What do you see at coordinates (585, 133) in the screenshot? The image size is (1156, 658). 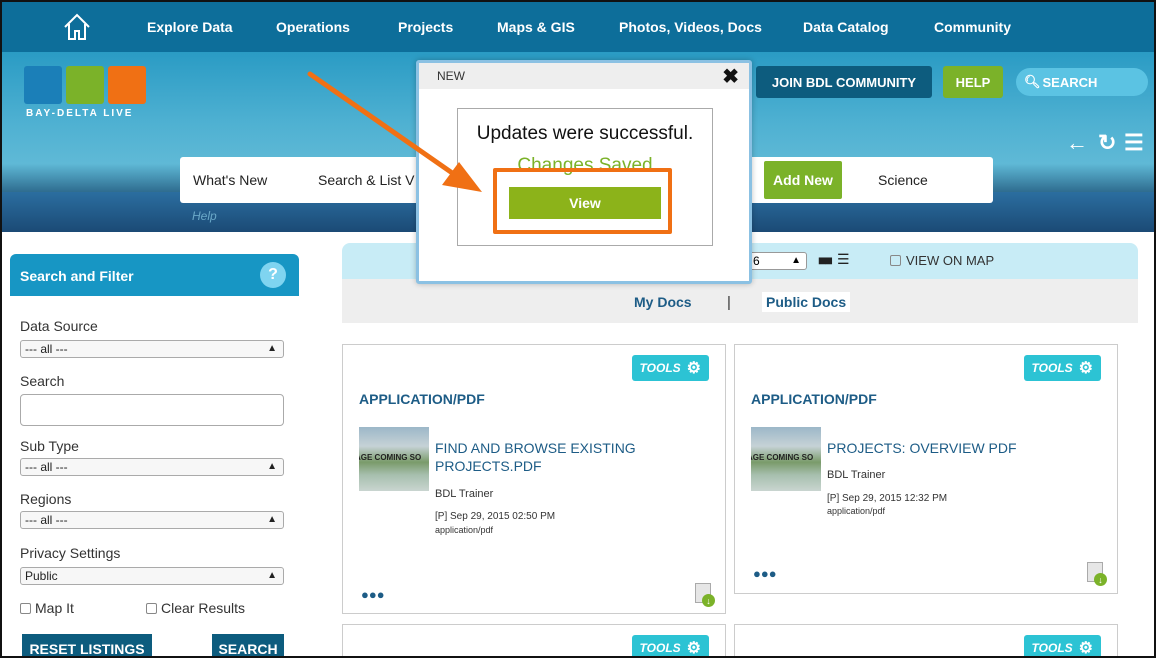 I see `success-message: Updates were successful.` at bounding box center [585, 133].